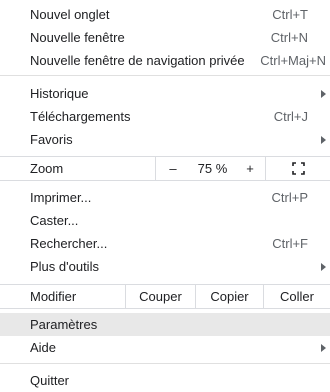 The image size is (330, 392). What do you see at coordinates (47, 168) in the screenshot?
I see `zoom-label: Zoom` at bounding box center [47, 168].